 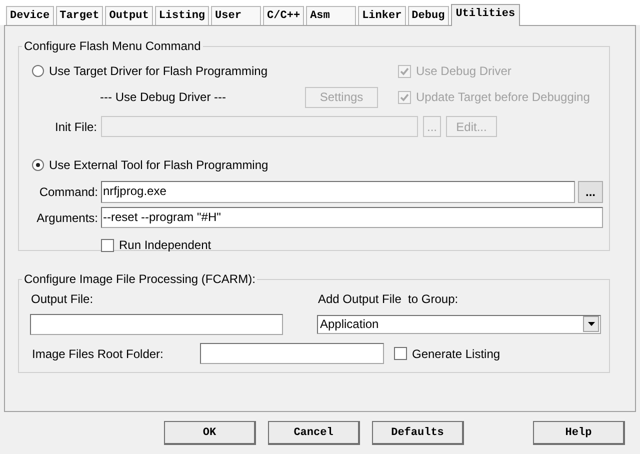 I want to click on group-dropdown: Application, so click(x=459, y=324).